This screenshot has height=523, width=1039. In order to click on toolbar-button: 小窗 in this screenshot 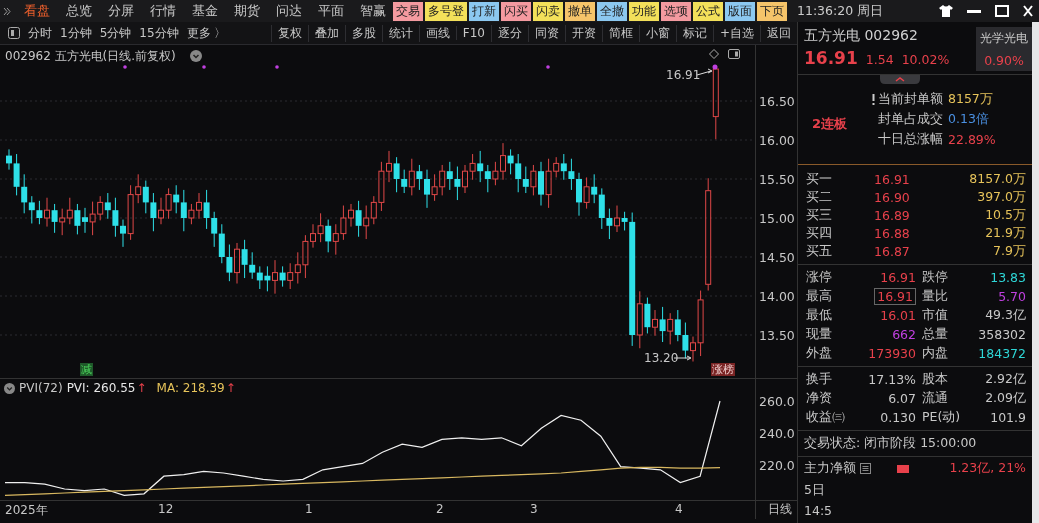, I will do `click(657, 33)`.